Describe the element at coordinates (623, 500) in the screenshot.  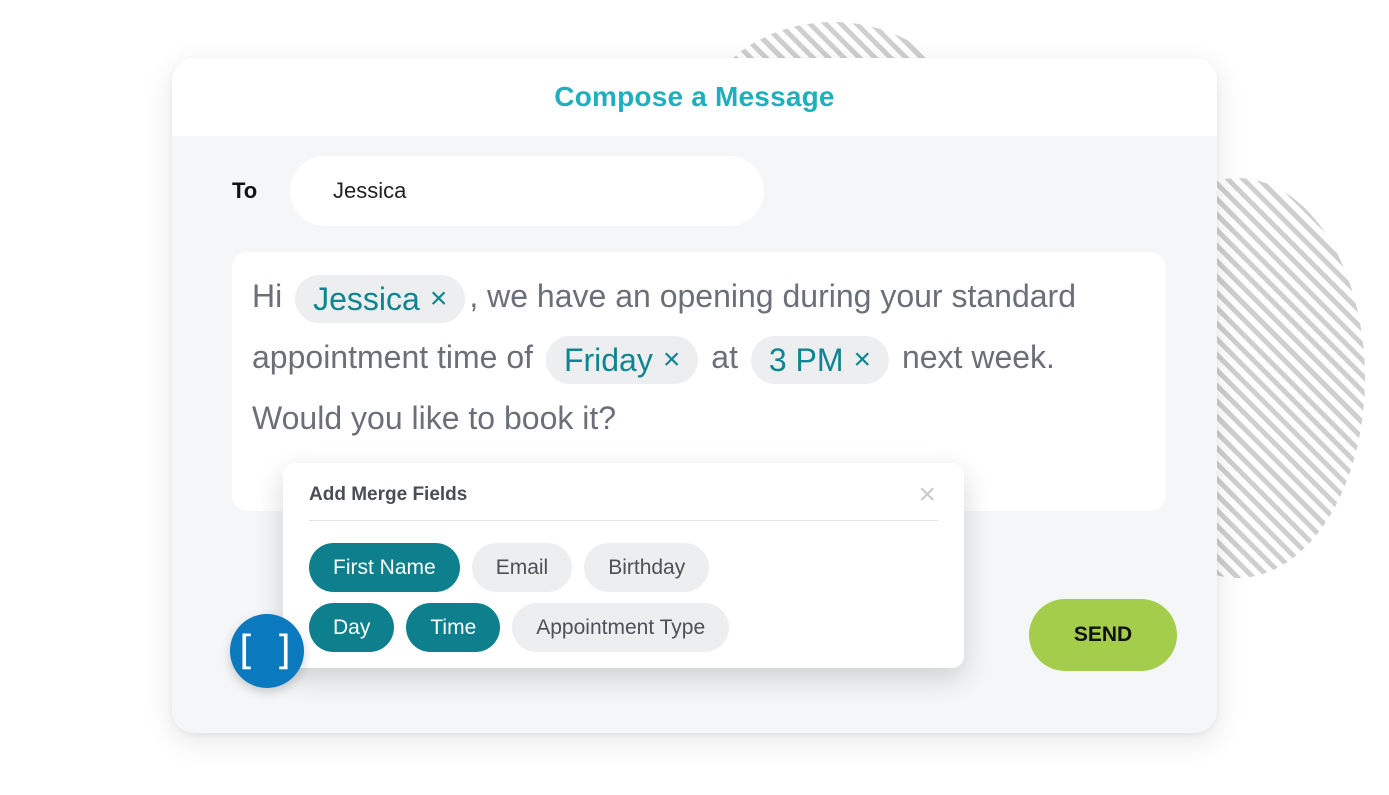
I see `merge-fields-header: Add Merge Fields ×` at that location.